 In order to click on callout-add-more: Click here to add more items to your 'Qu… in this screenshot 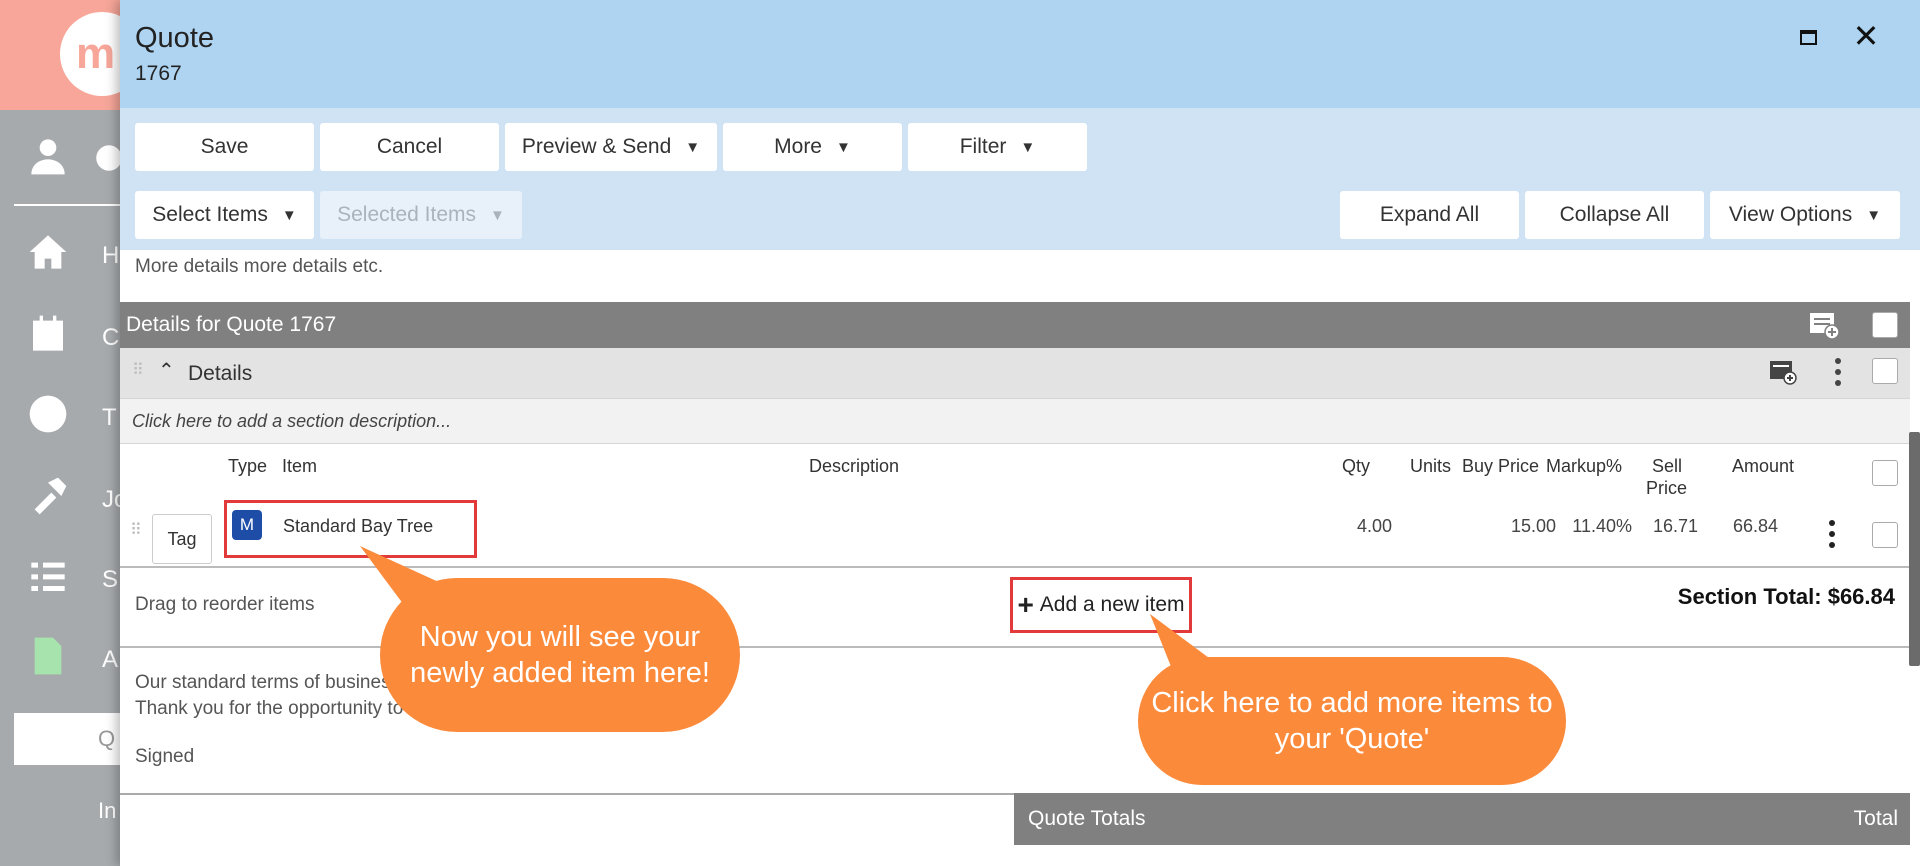, I will do `click(1352, 721)`.